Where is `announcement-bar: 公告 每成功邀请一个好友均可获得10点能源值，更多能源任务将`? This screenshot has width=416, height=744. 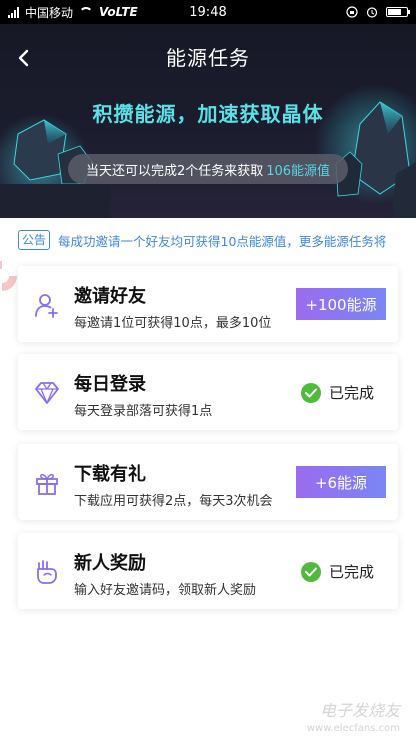 announcement-bar: 公告 每成功邀请一个好友均可获得10点能源值，更多能源任务将 is located at coordinates (208, 240).